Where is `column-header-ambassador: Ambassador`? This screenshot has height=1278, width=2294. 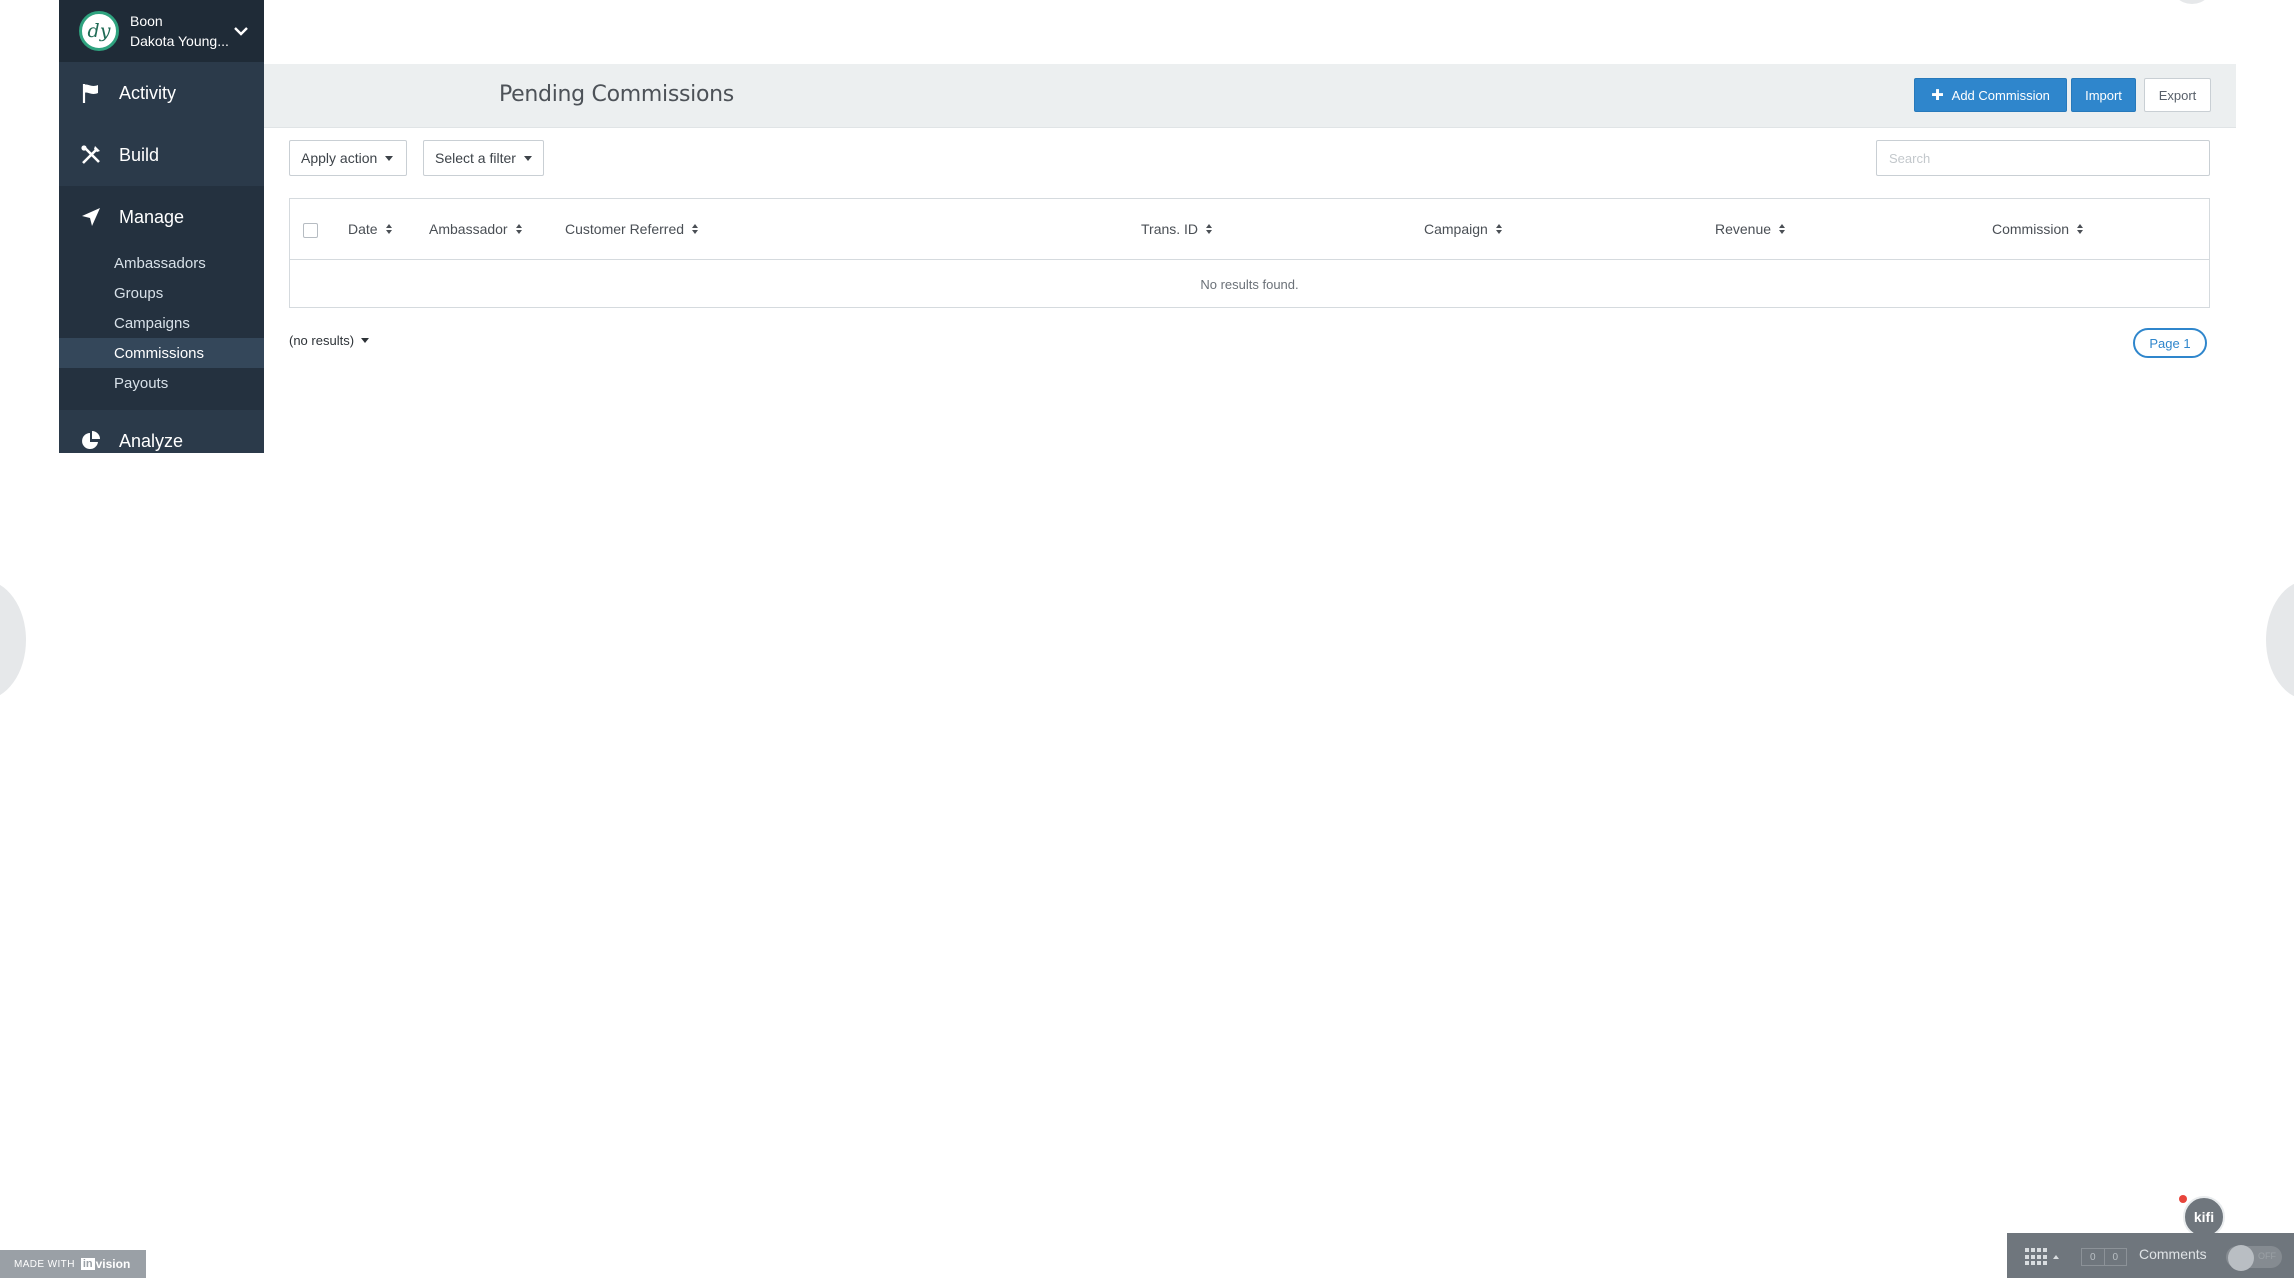
column-header-ambassador: Ambassador is located at coordinates (475, 229).